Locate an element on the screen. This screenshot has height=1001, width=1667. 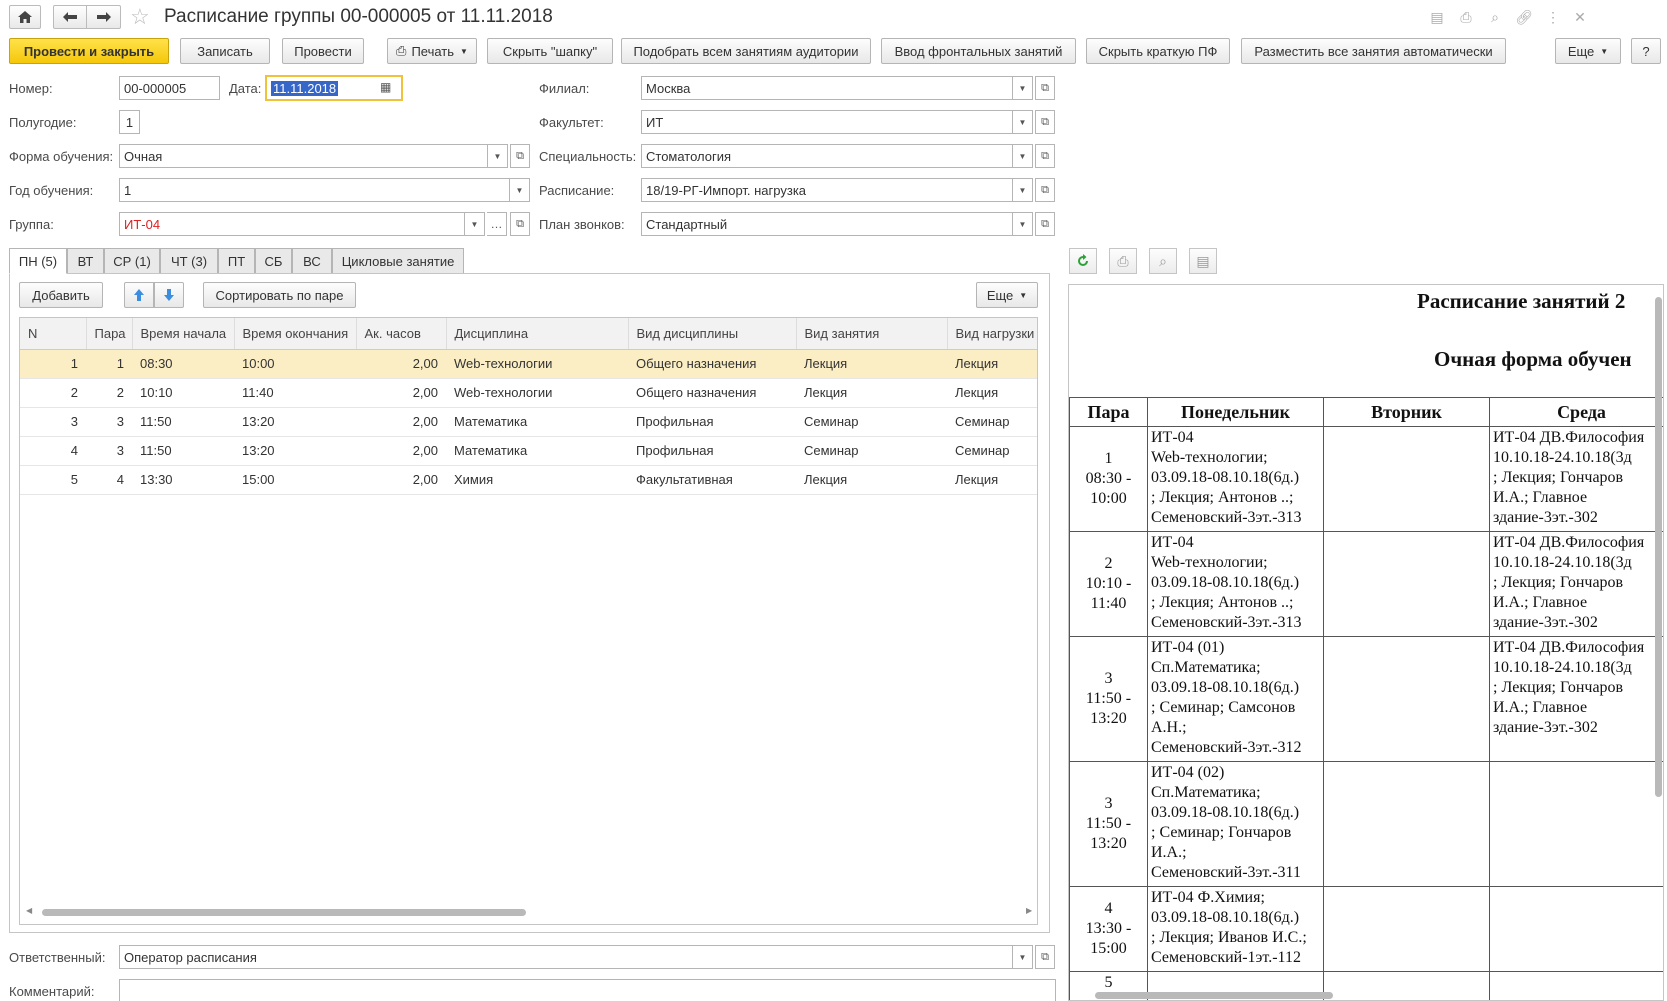
add-button: Добавить is located at coordinates (61, 295).